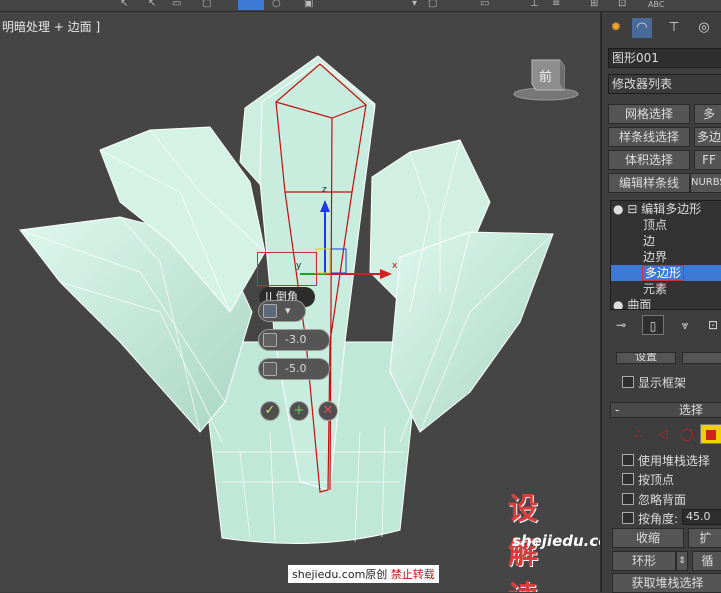 The height and width of the screenshot is (593, 721). What do you see at coordinates (701, 517) in the screenshot?
I see `angle-value-field: 45.0` at bounding box center [701, 517].